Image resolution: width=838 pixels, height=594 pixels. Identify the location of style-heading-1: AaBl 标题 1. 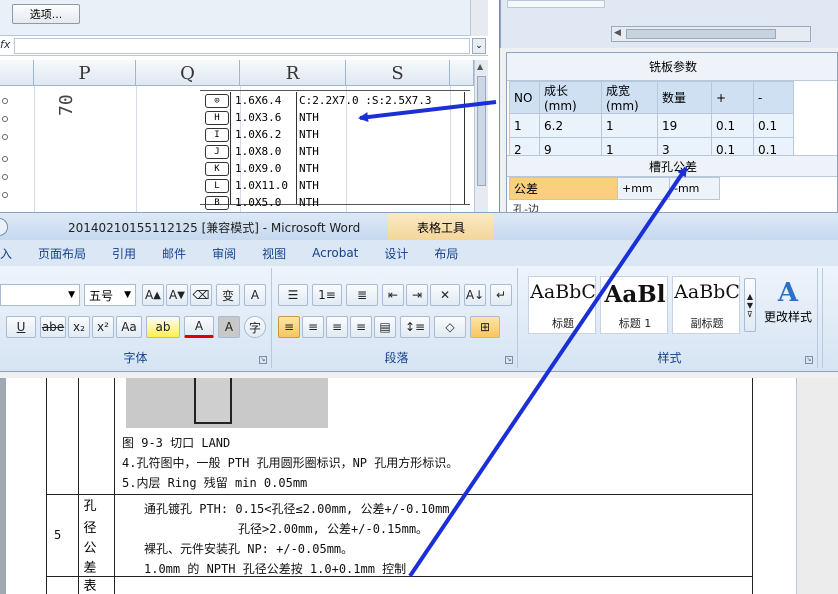
(634, 305).